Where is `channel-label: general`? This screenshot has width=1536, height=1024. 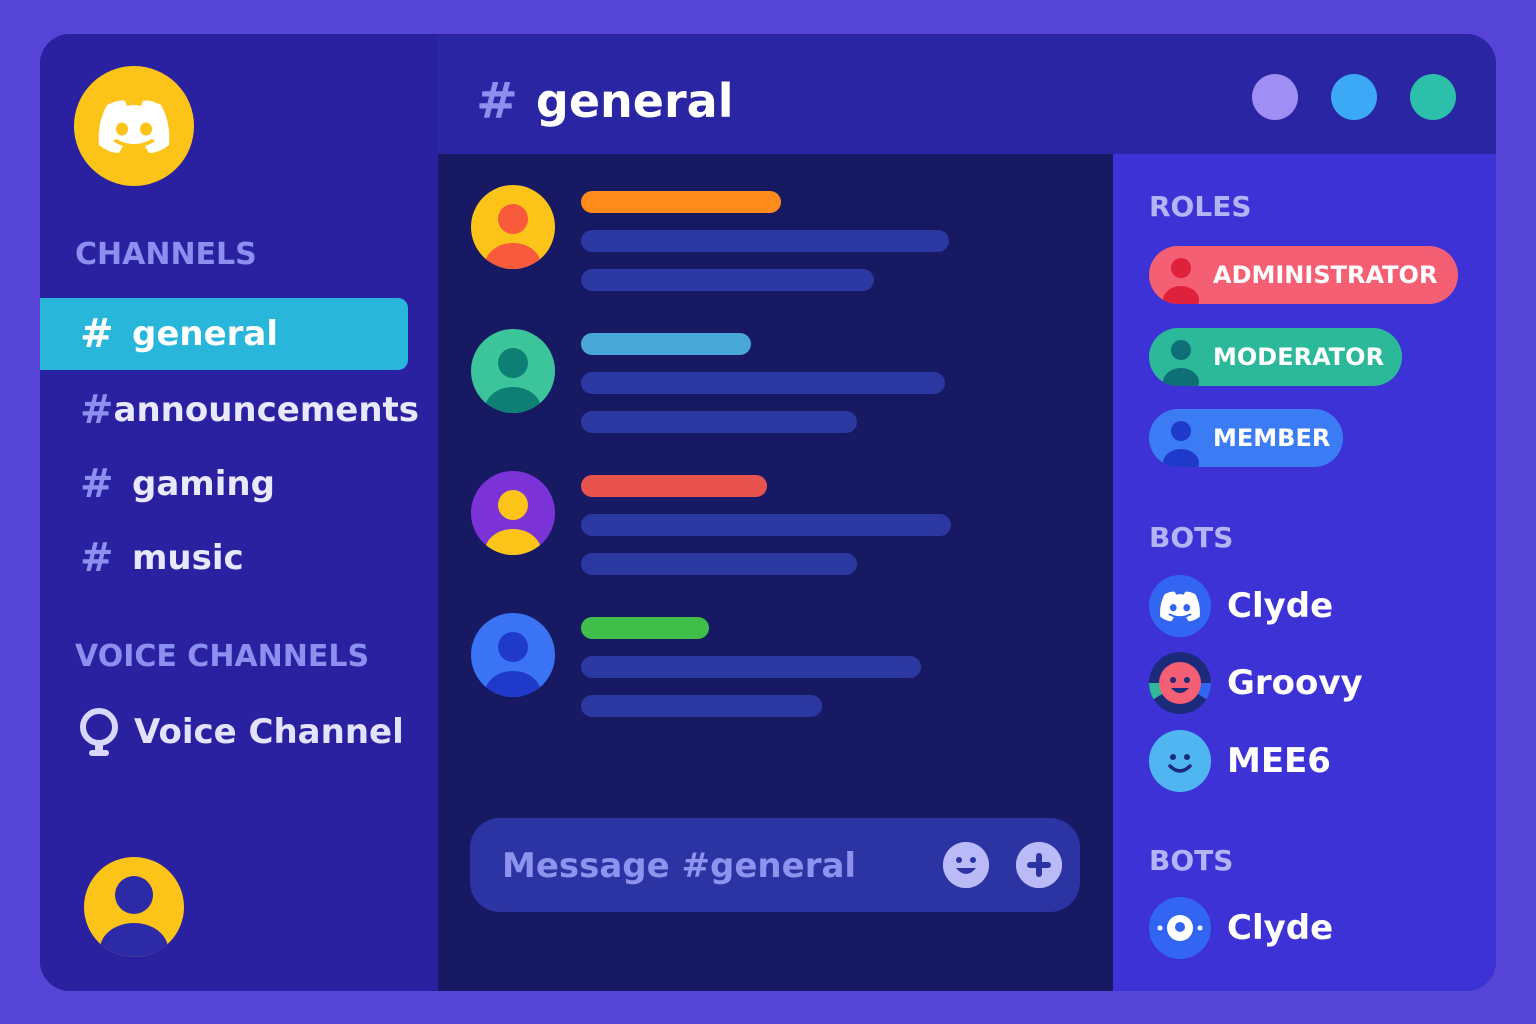 channel-label: general is located at coordinates (205, 334).